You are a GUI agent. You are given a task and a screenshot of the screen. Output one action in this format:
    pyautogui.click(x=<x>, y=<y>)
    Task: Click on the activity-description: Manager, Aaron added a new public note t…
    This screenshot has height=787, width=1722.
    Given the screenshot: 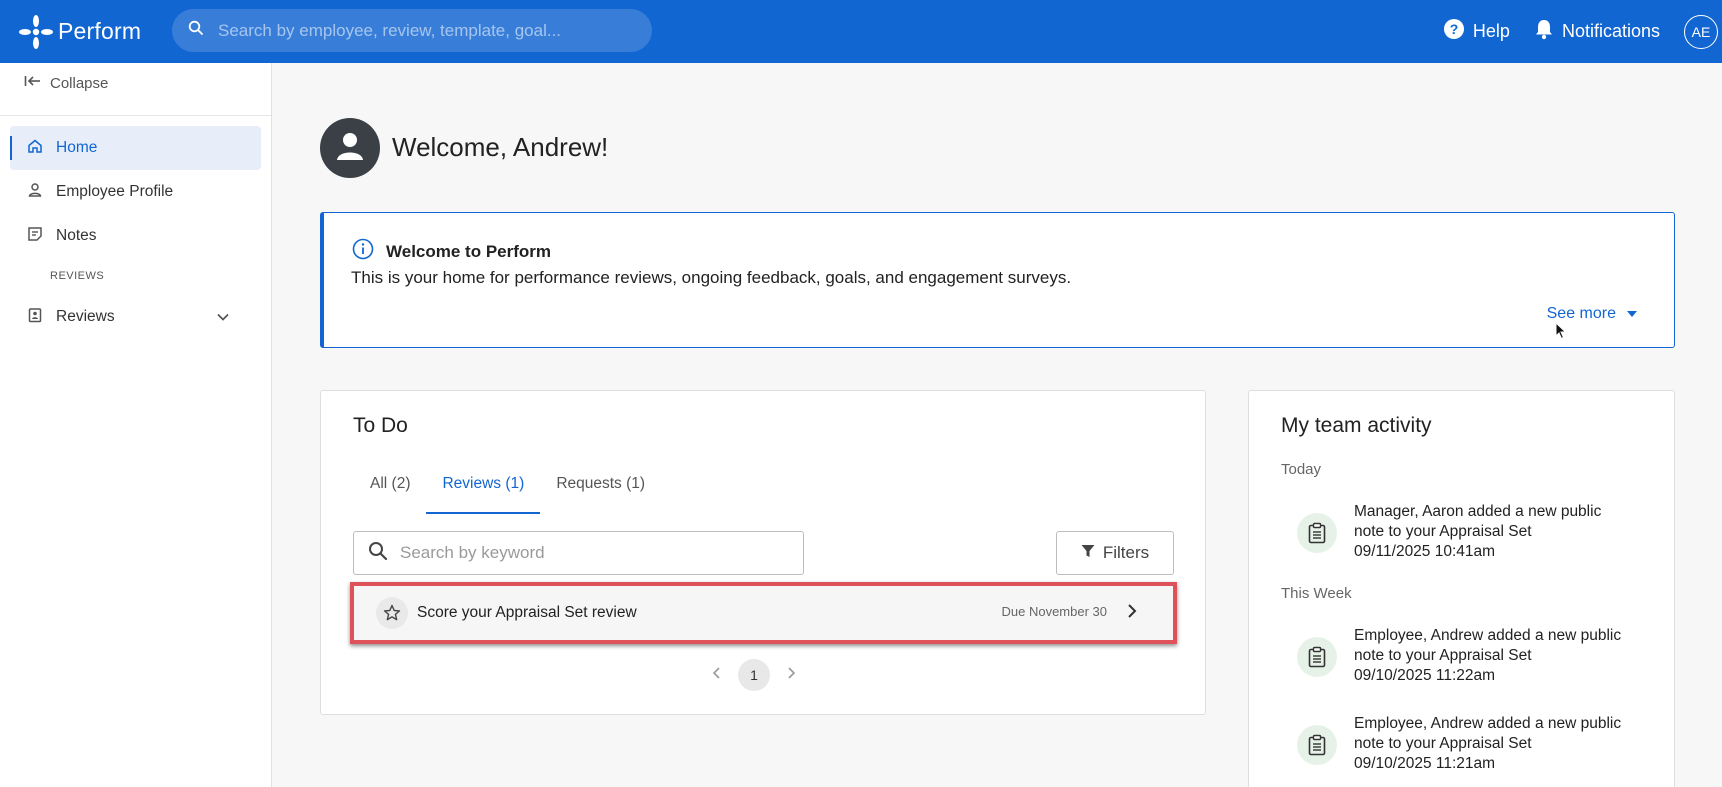 What is the action you would take?
    pyautogui.click(x=1478, y=521)
    